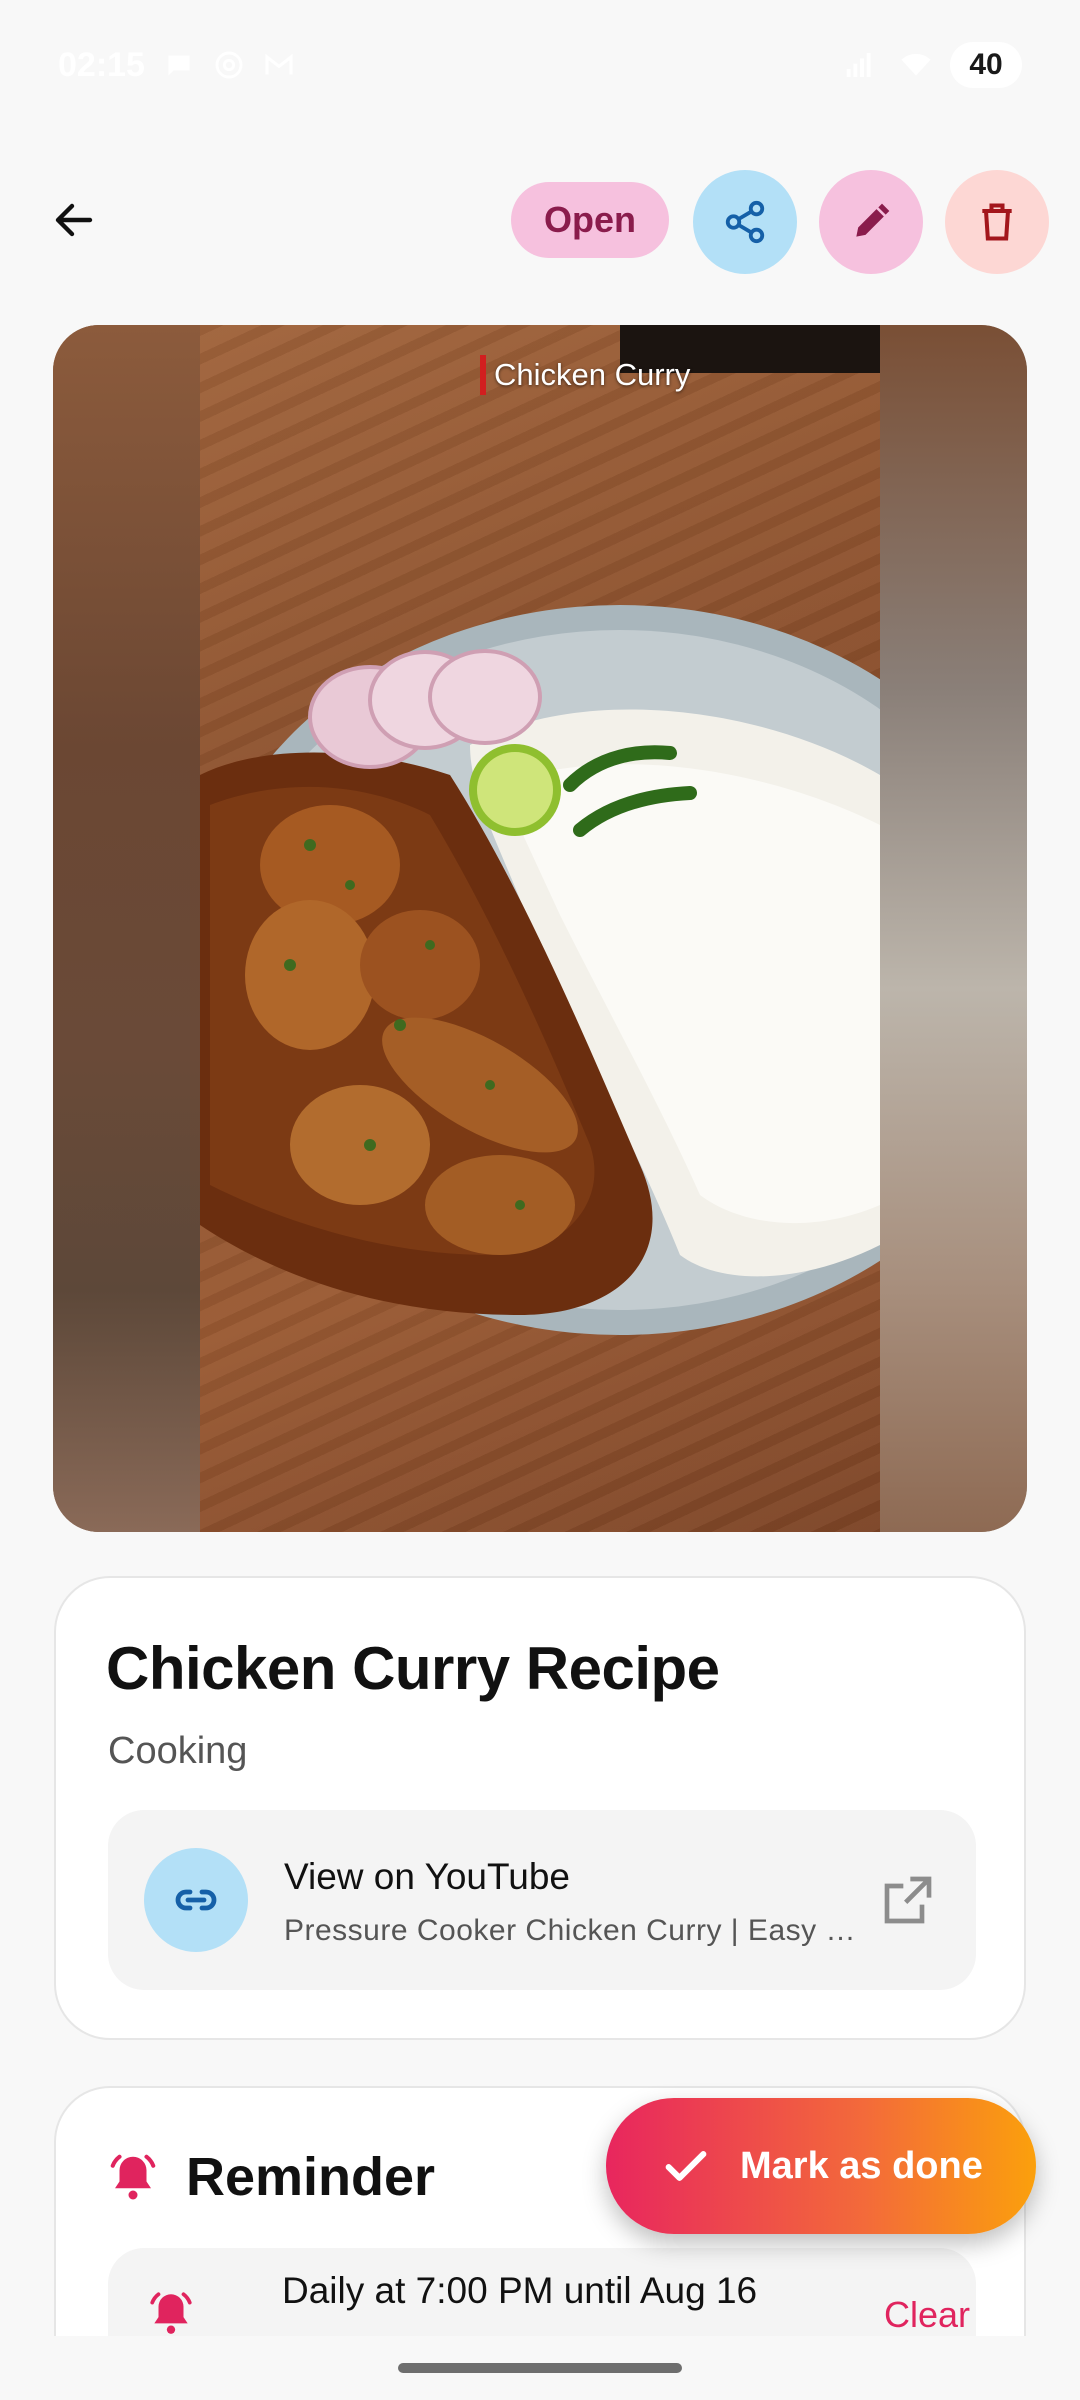 This screenshot has height=2400, width=1080. What do you see at coordinates (861, 2165) in the screenshot?
I see `mark-as-done-label: Mark as done` at bounding box center [861, 2165].